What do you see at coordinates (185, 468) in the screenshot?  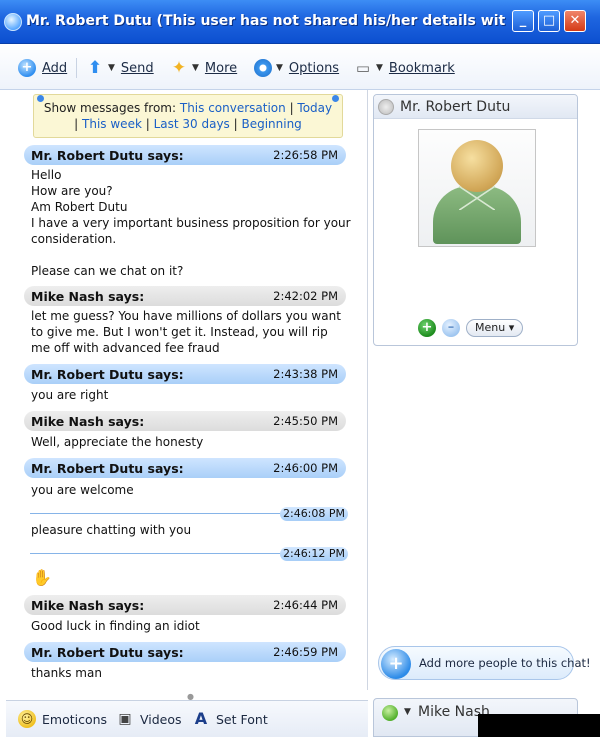 I see `message-header: Mr. Robert Dutu says: 2:46:00 PM` at bounding box center [185, 468].